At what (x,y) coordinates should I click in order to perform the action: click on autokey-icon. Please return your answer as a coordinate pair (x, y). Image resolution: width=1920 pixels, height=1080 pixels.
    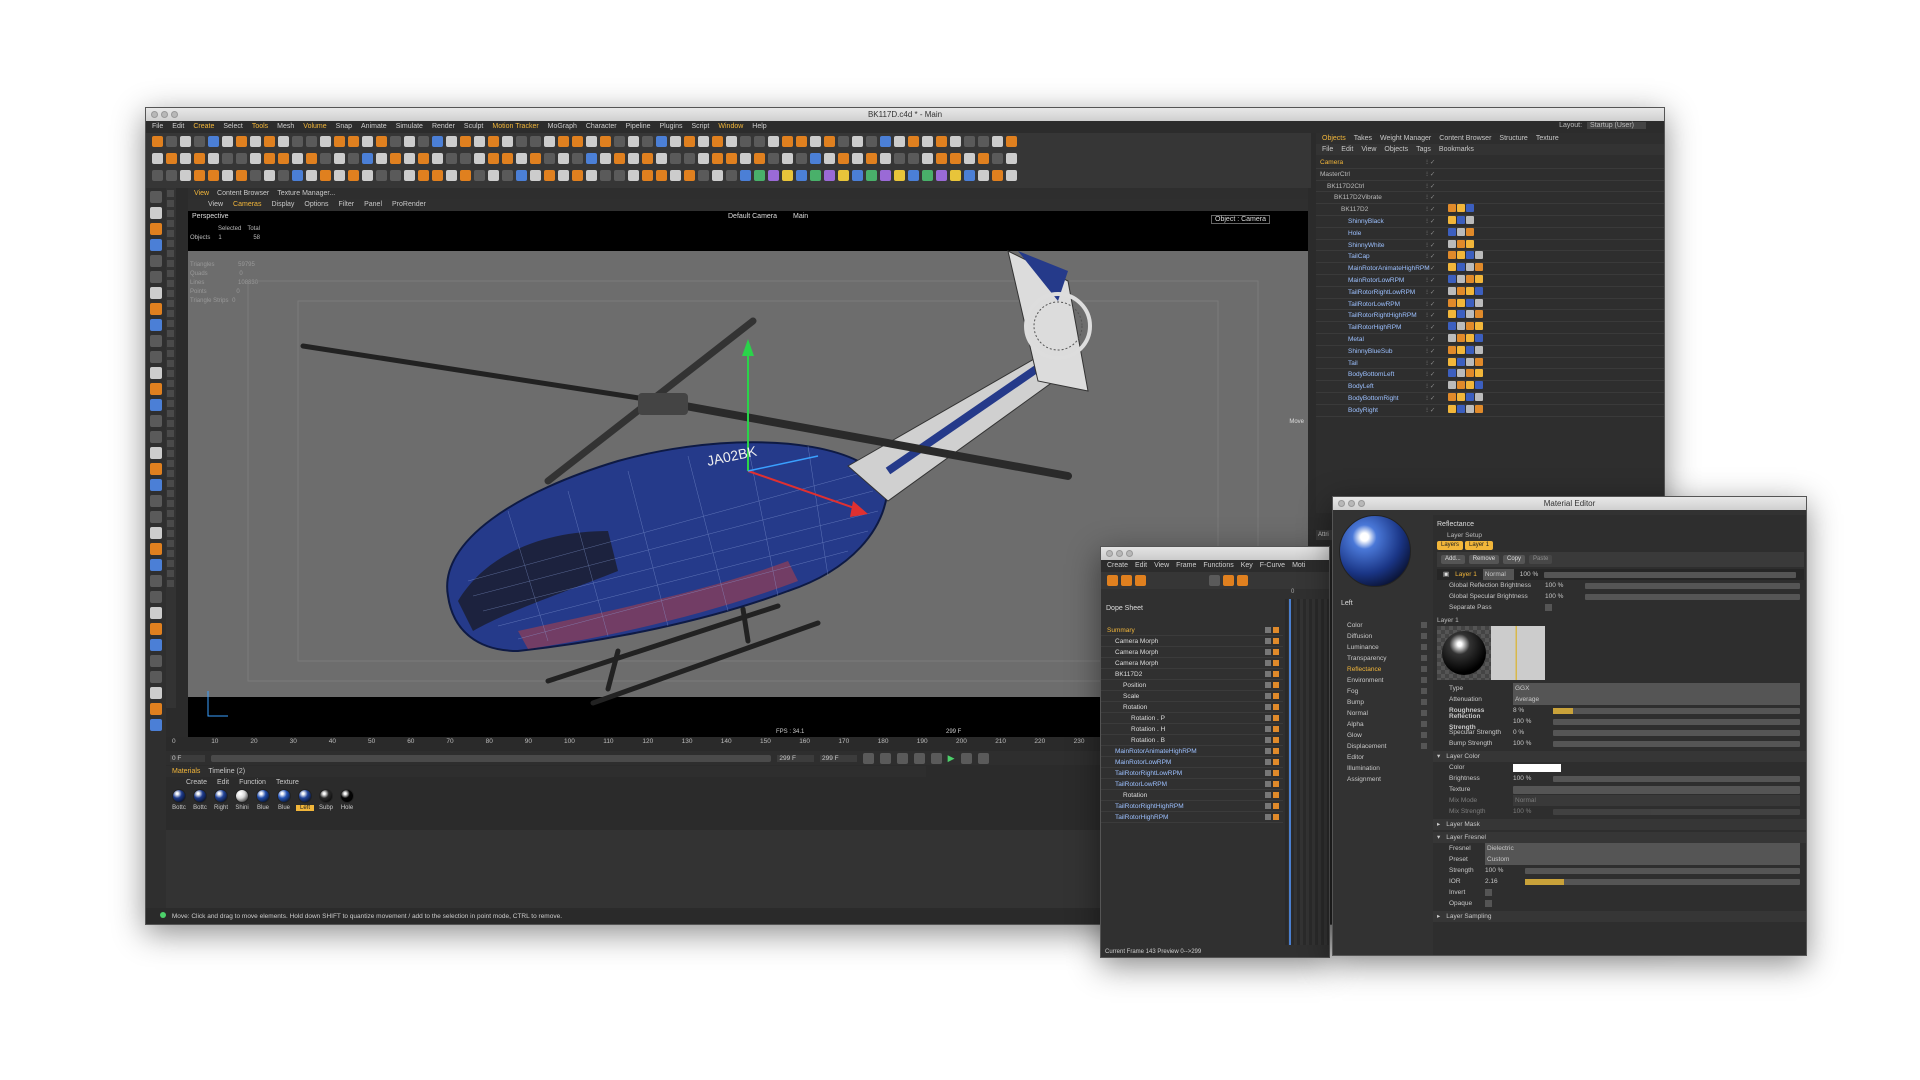
    Looking at the image, I should click on (885, 758).